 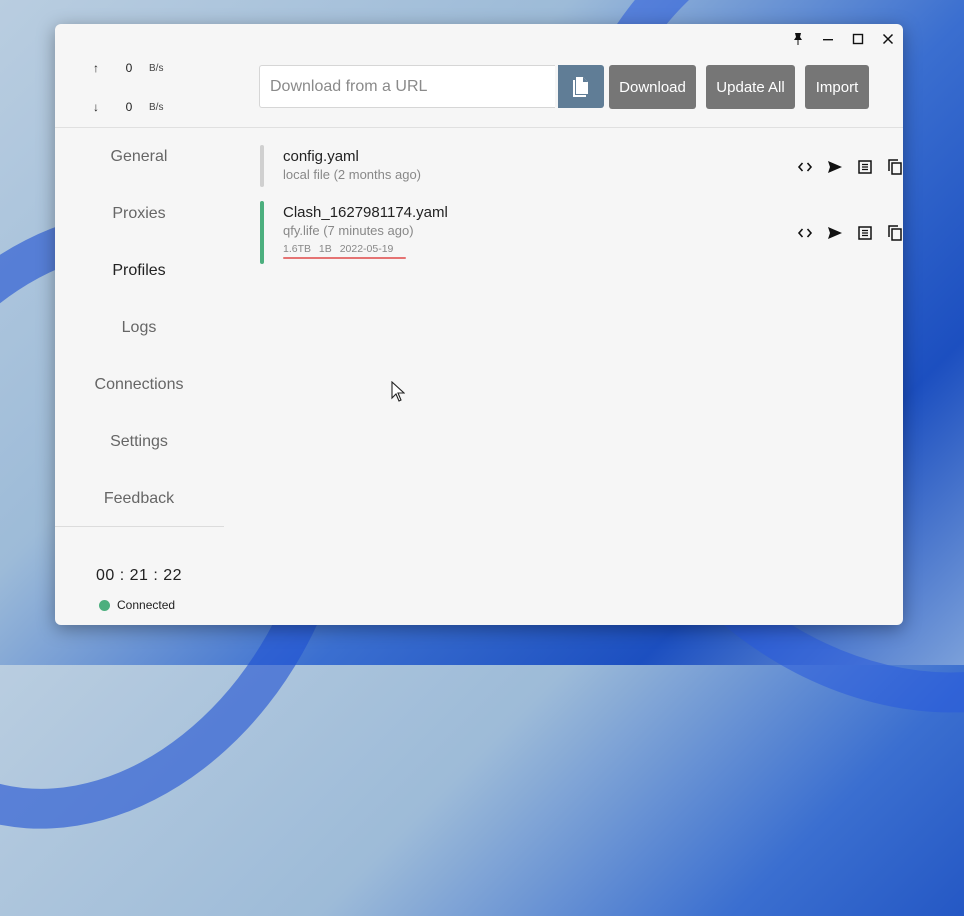 What do you see at coordinates (139, 280) in the screenshot?
I see `nav-item-profiles: Profiles` at bounding box center [139, 280].